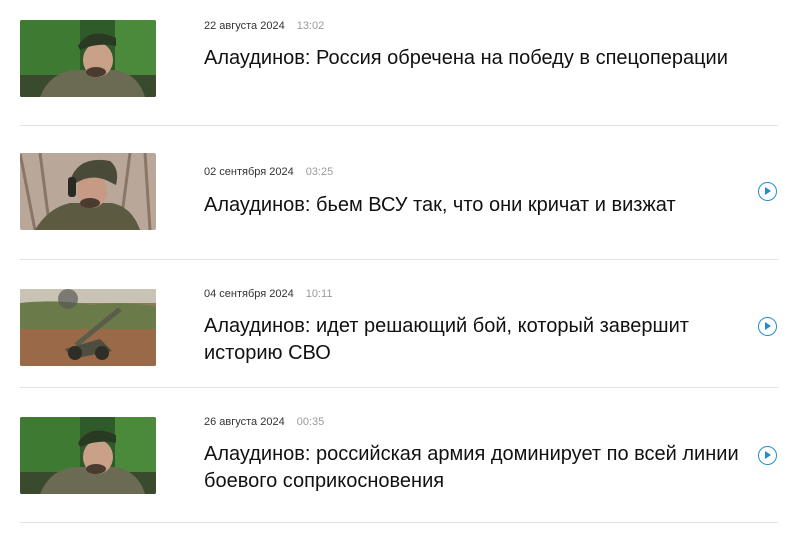 The width and height of the screenshot is (800, 535). I want to click on news-meta: 26 августа 2024 00:35, so click(264, 422).